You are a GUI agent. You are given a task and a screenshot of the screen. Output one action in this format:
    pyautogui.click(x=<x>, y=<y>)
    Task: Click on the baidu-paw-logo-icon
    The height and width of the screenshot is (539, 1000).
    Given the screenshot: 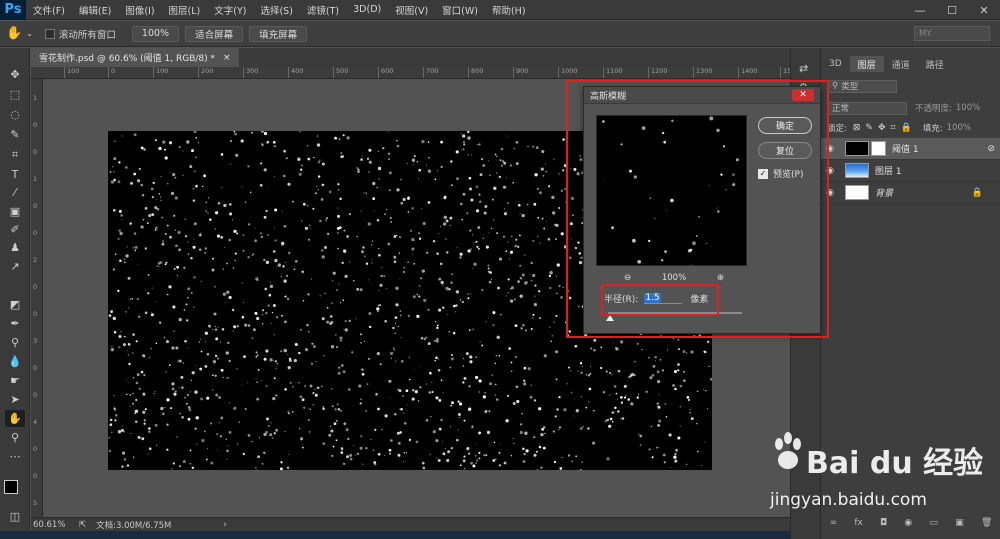 What is the action you would take?
    pyautogui.click(x=788, y=450)
    